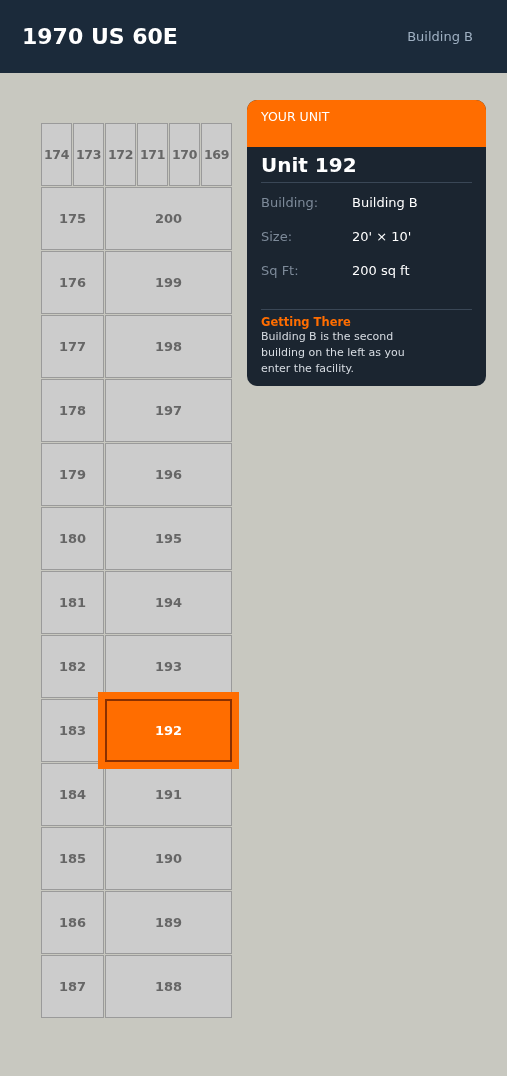 Image resolution: width=507 pixels, height=1076 pixels. What do you see at coordinates (333, 353) in the screenshot?
I see `directions-text: Building B is the second building on the left as you enter the facility.` at bounding box center [333, 353].